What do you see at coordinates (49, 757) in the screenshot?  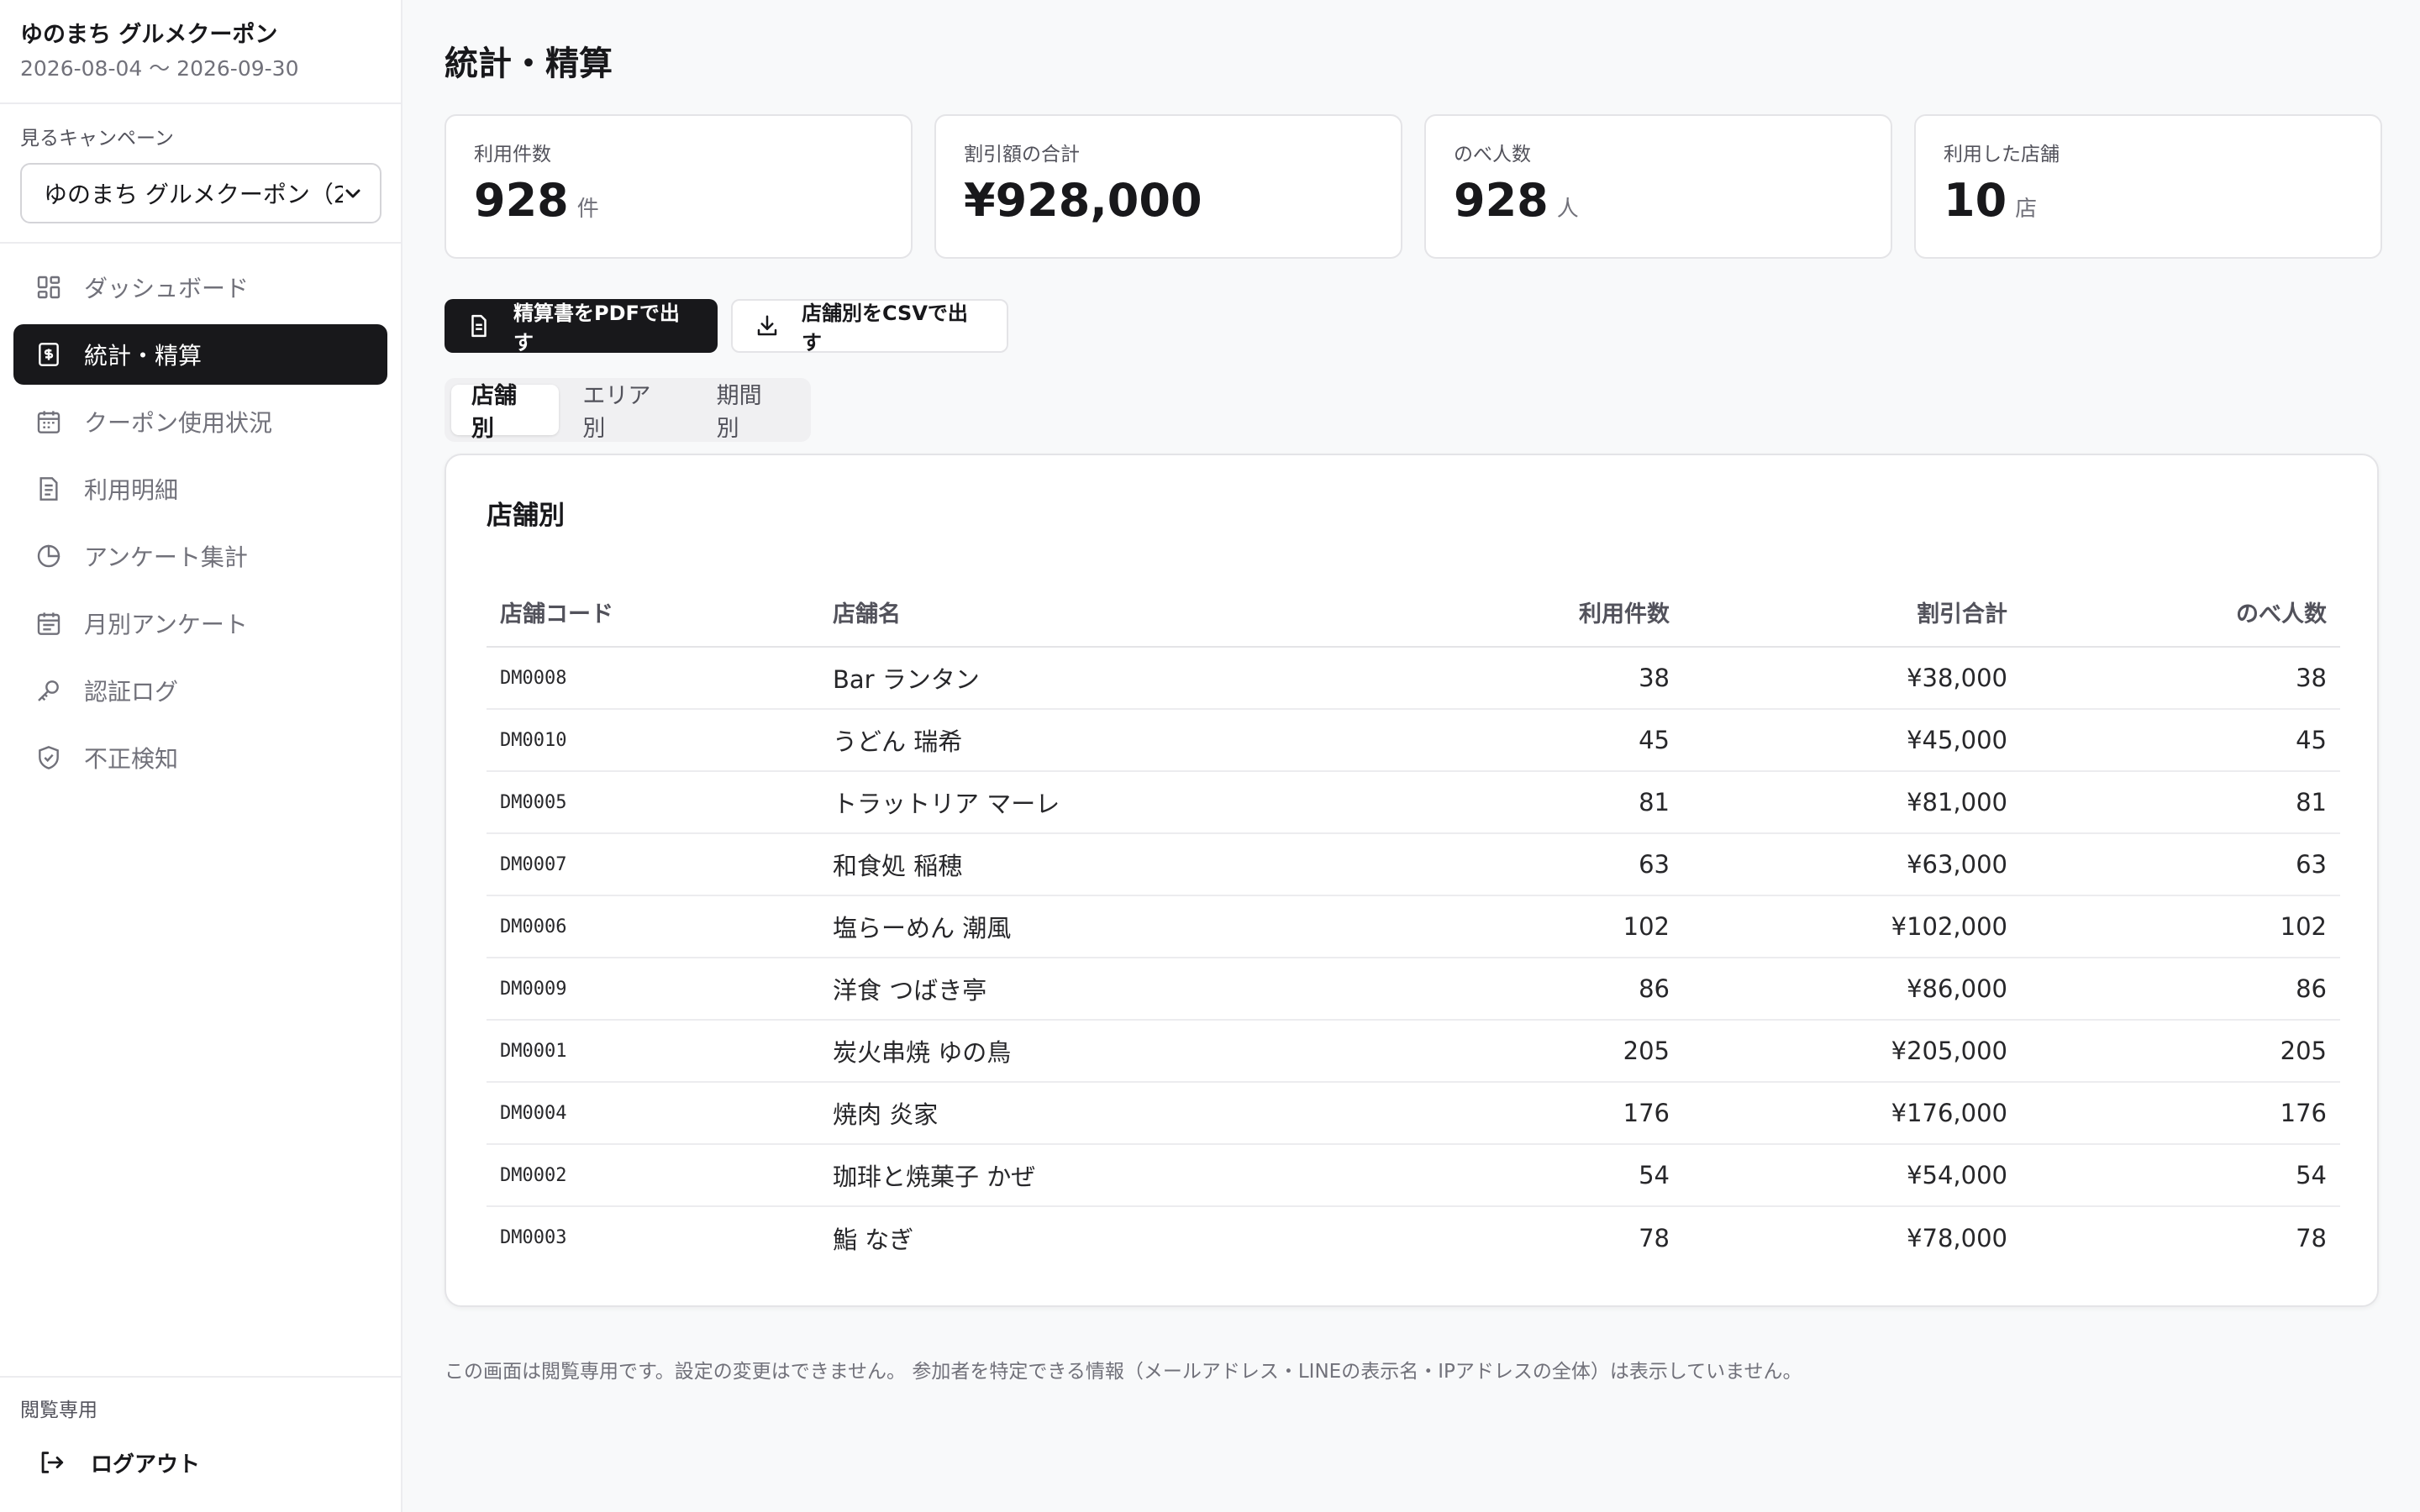 I see `shield-icon` at bounding box center [49, 757].